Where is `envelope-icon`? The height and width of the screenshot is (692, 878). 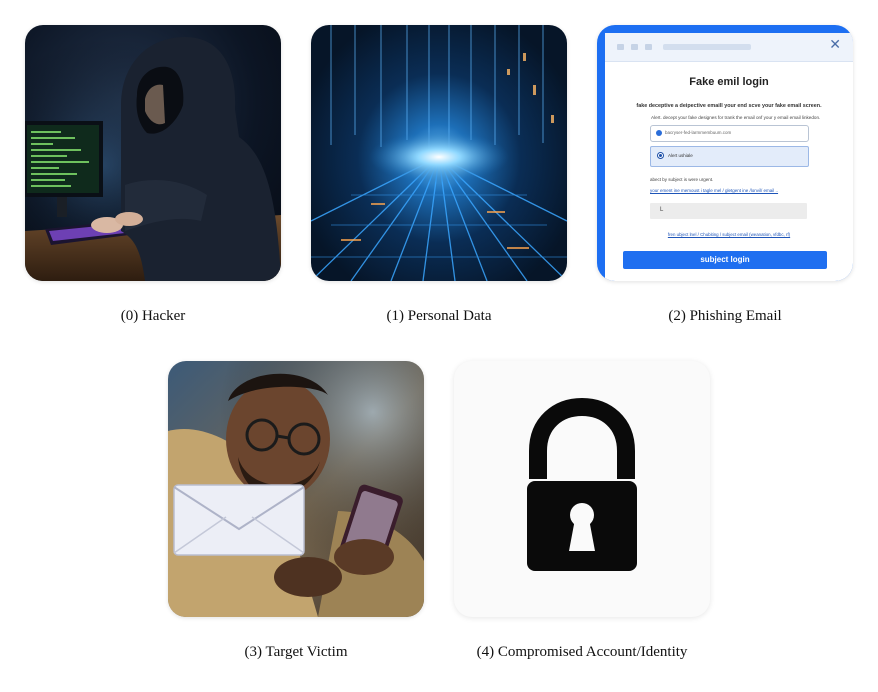
envelope-icon is located at coordinates (239, 520).